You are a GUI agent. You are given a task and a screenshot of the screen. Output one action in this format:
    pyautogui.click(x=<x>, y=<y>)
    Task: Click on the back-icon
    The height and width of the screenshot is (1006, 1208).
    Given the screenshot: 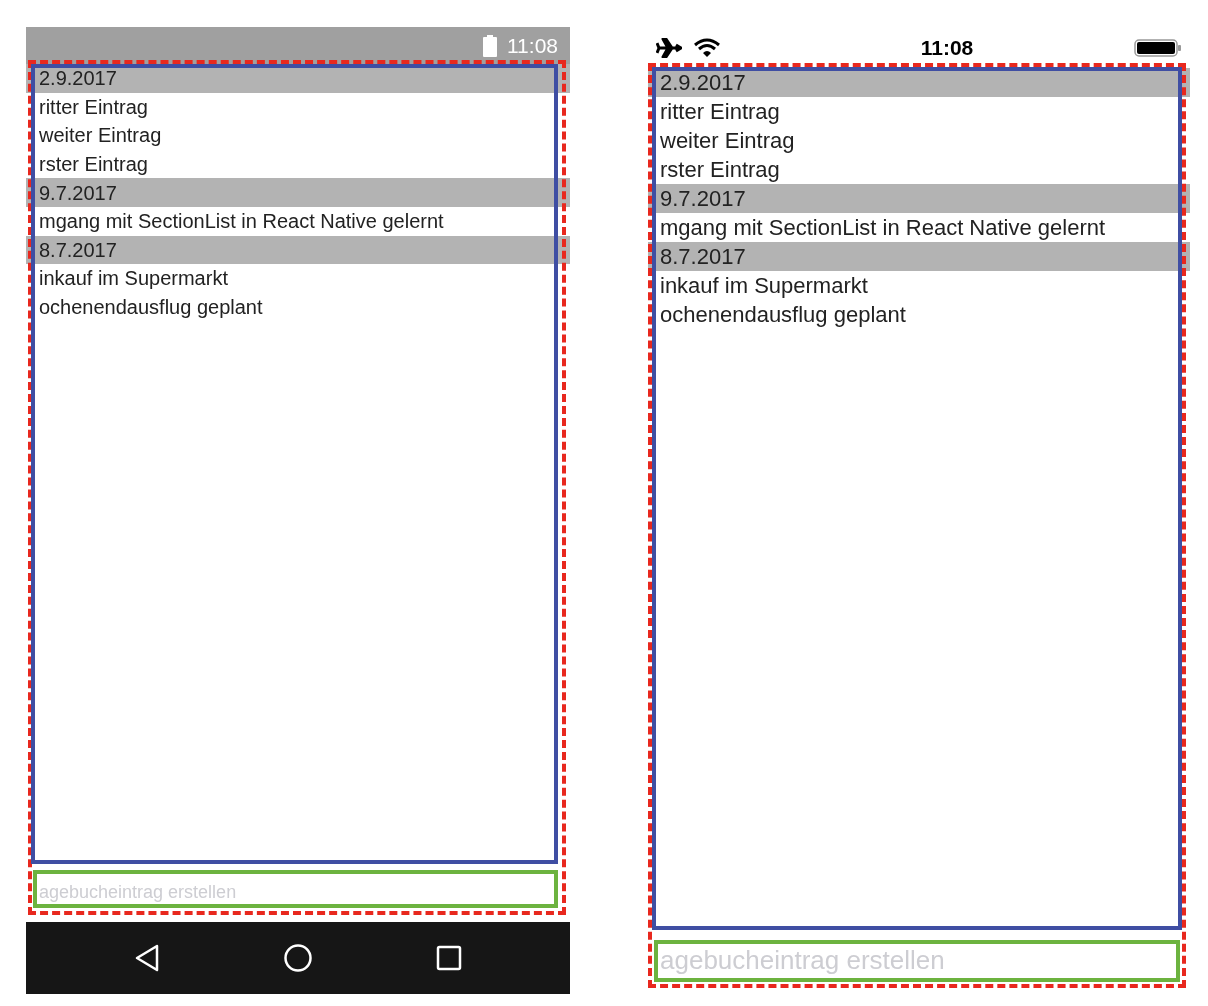 What is the action you would take?
    pyautogui.click(x=147, y=958)
    